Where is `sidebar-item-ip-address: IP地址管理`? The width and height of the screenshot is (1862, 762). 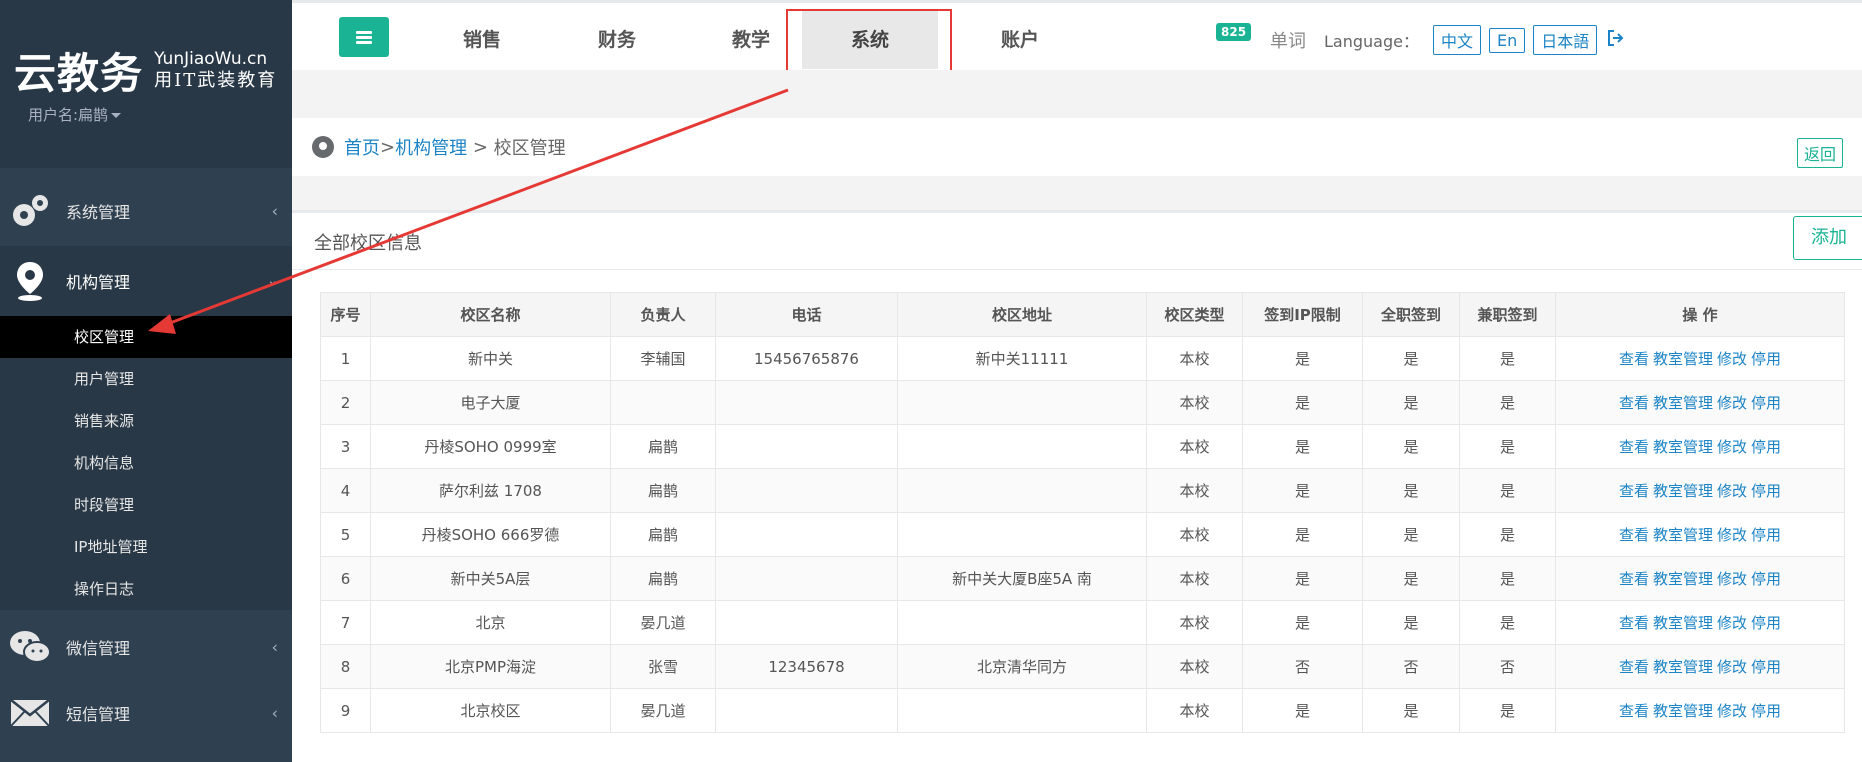 sidebar-item-ip-address: IP地址管理 is located at coordinates (146, 547).